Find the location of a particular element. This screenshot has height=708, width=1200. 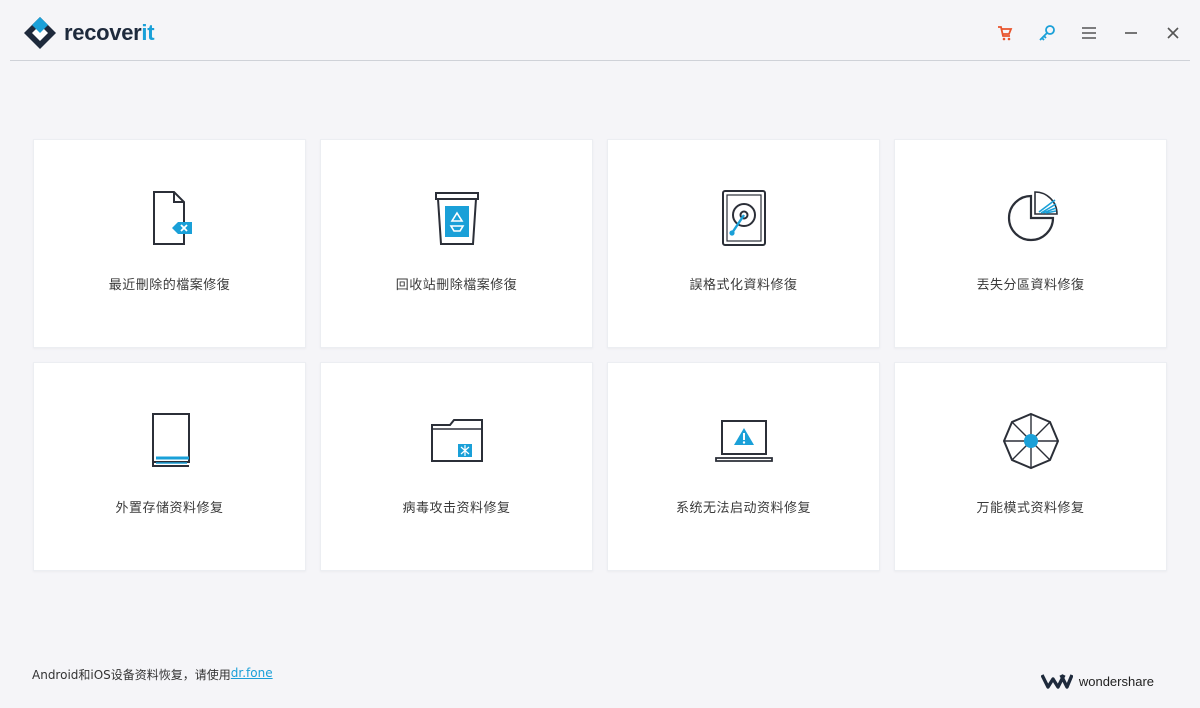

card-formatted-drive: 誤格式化資料修復 is located at coordinates (743, 243).